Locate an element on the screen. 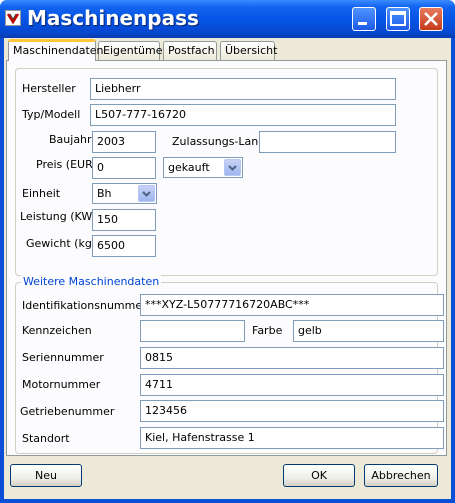 The height and width of the screenshot is (503, 455). kaufart-value: gekauft is located at coordinates (189, 167).